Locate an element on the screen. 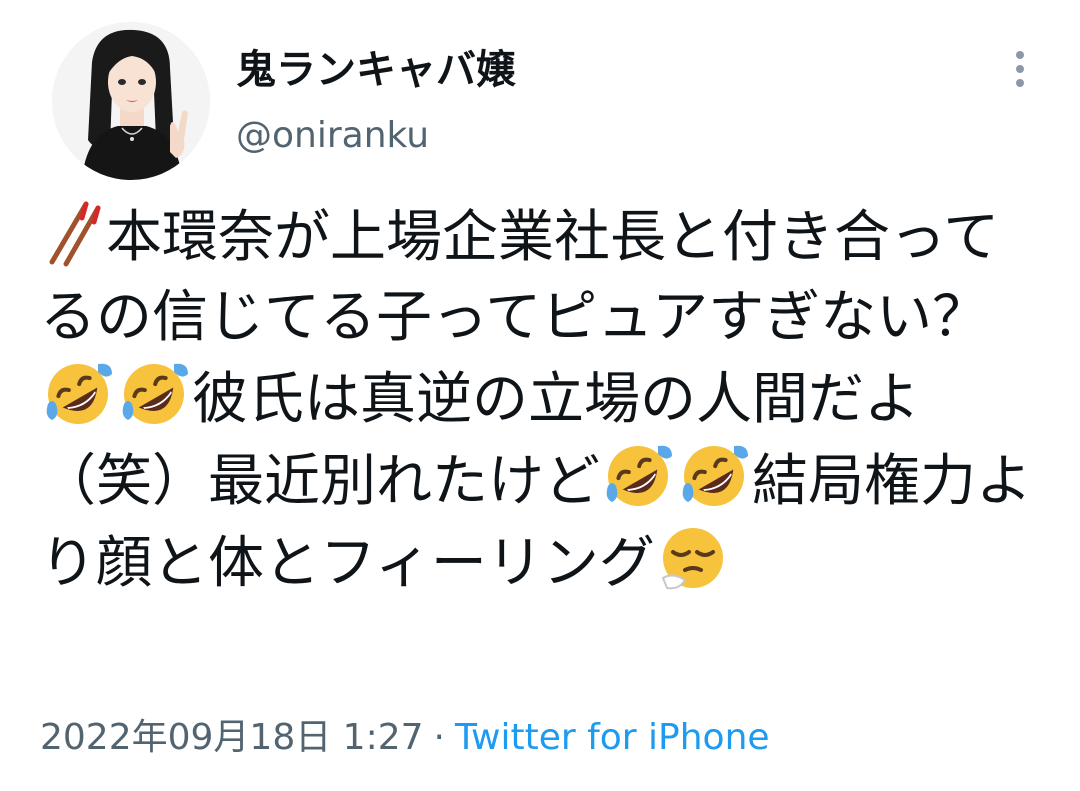  user-handle: @oniranku is located at coordinates (332, 136).